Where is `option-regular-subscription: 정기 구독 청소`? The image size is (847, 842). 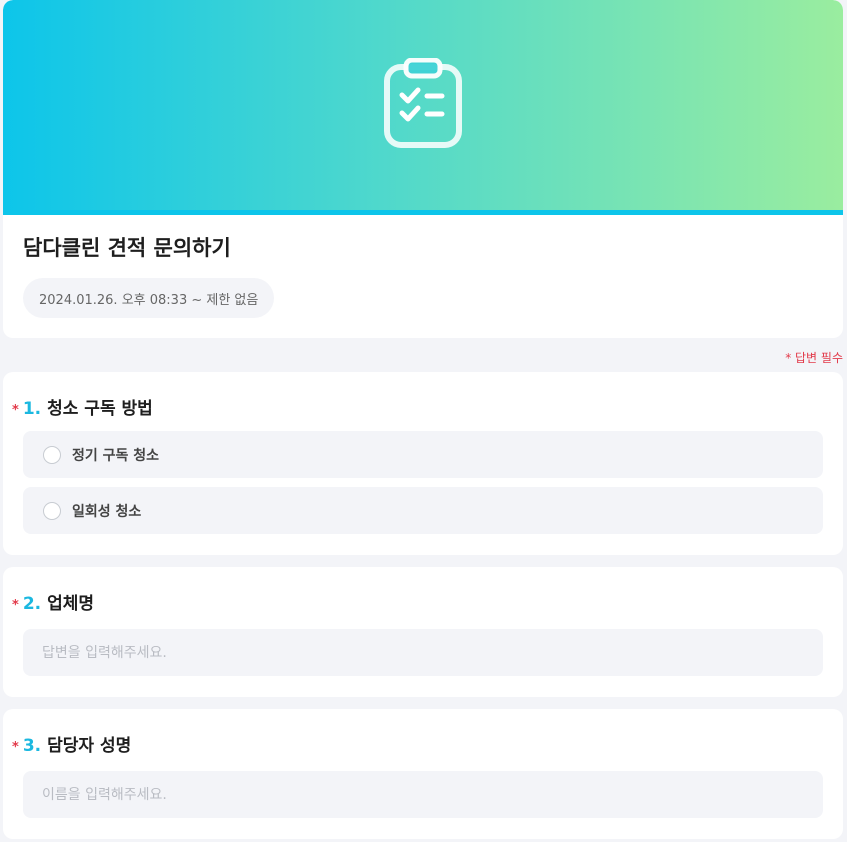
option-regular-subscription: 정기 구독 청소 is located at coordinates (423, 454).